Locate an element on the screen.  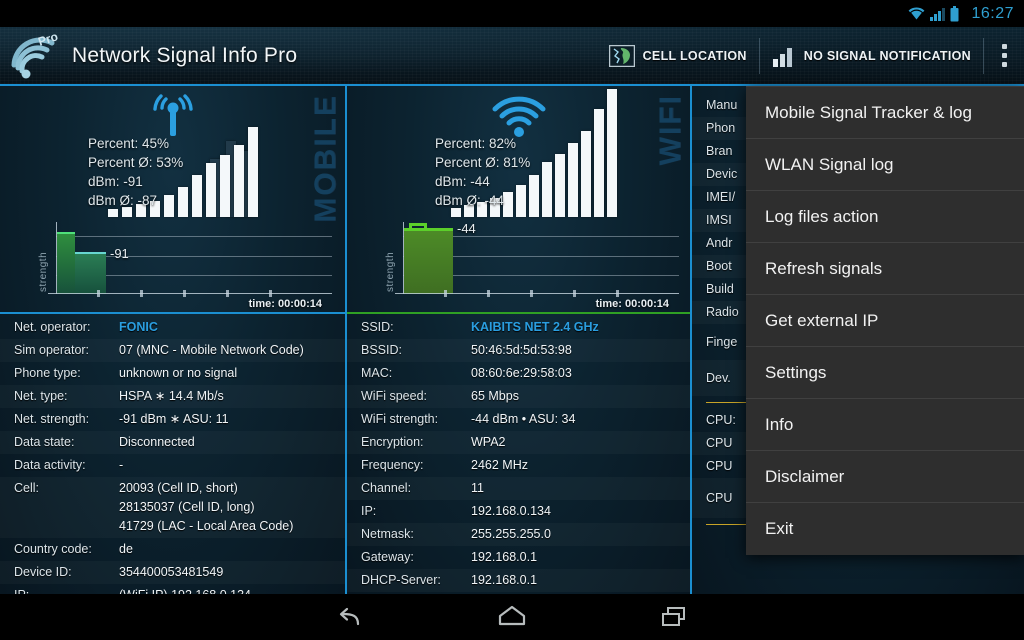
row-value: -91 dBm ∗ ASU: 11 is located at coordinates (174, 419).